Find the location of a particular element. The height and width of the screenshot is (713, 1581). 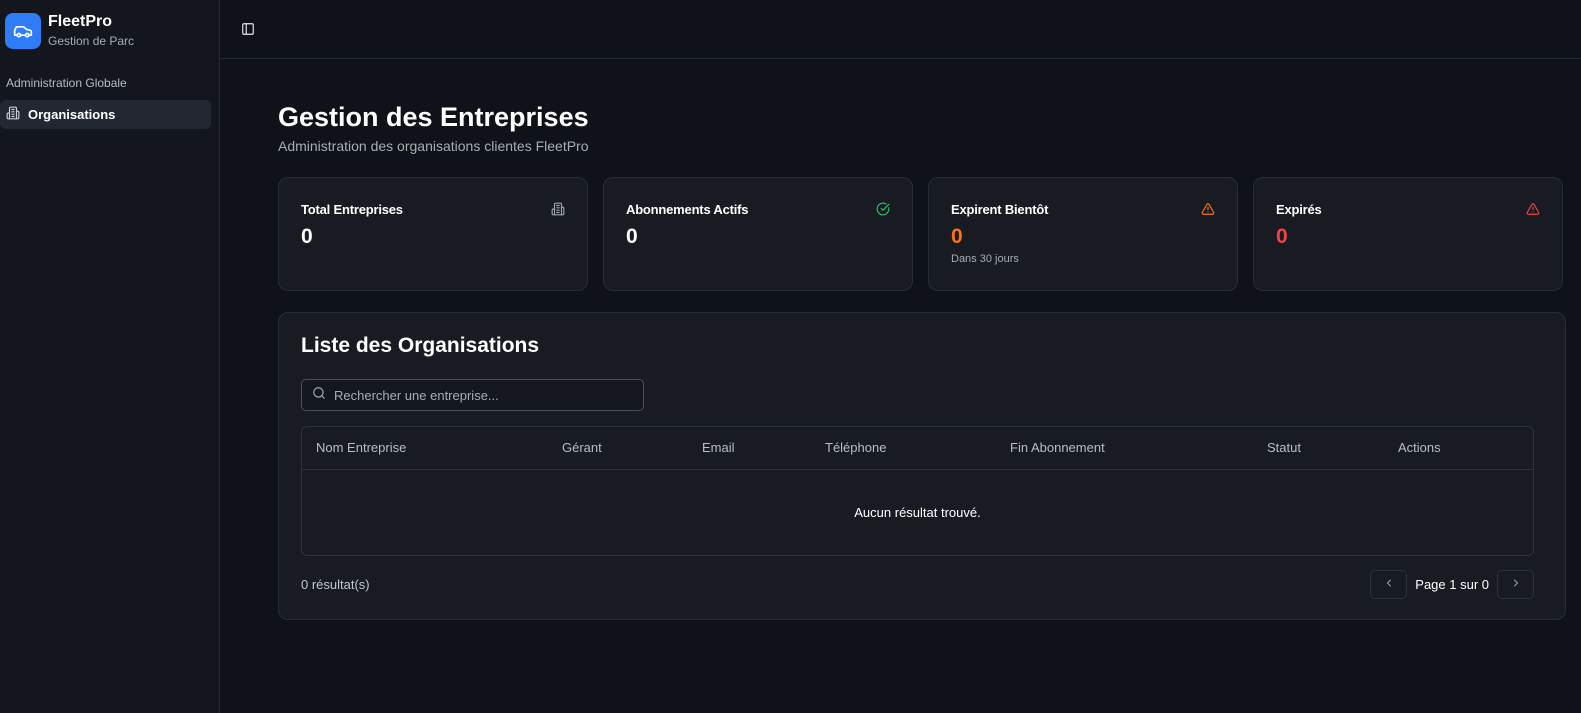

search-icon is located at coordinates (319, 395).